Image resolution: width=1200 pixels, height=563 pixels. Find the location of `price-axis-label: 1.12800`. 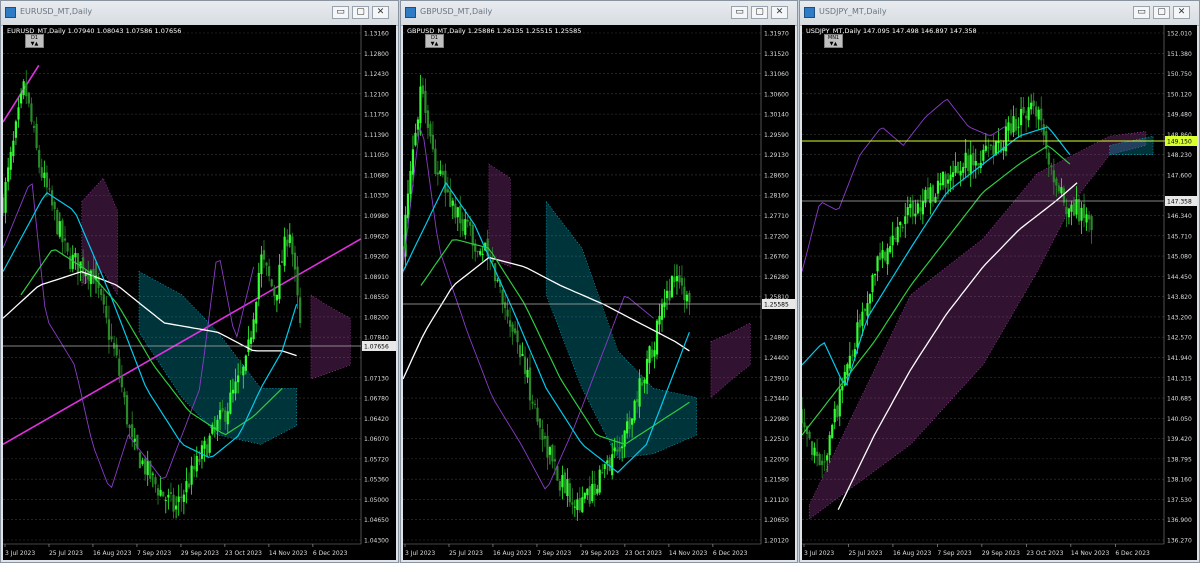

price-axis-label: 1.12800 is located at coordinates (376, 54).